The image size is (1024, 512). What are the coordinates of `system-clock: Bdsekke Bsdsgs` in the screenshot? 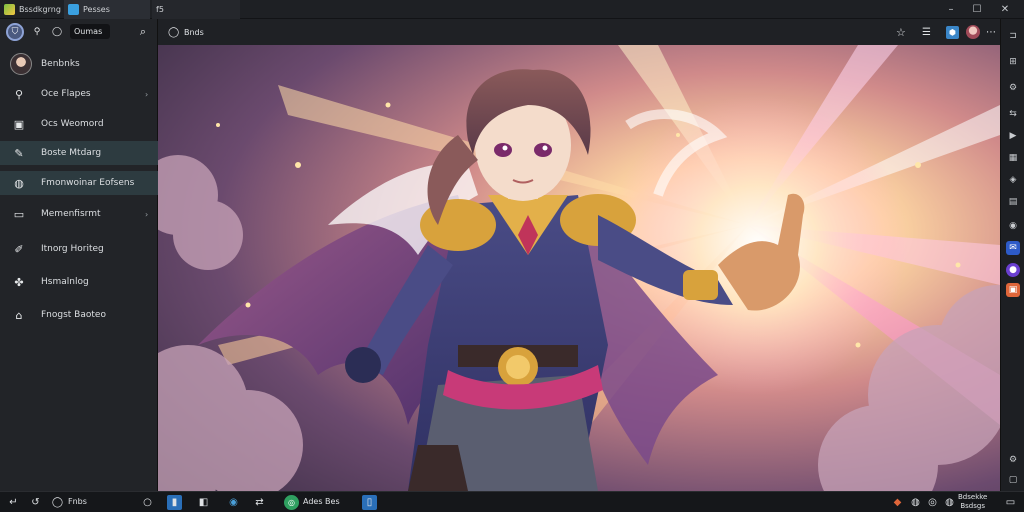 It's located at (972, 502).